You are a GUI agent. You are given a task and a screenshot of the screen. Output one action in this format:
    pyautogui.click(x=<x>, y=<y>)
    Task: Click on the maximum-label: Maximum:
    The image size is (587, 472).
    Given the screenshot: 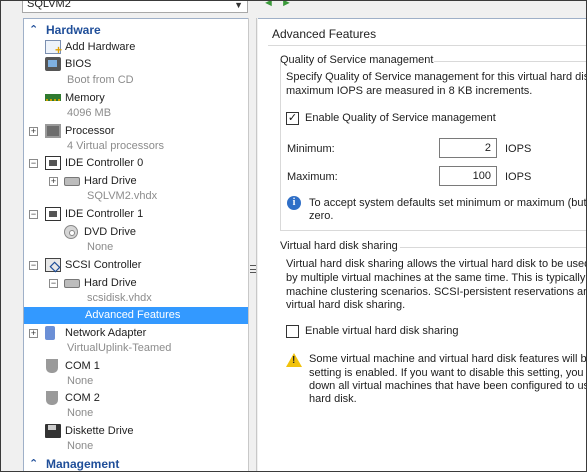 What is the action you would take?
    pyautogui.click(x=312, y=177)
    